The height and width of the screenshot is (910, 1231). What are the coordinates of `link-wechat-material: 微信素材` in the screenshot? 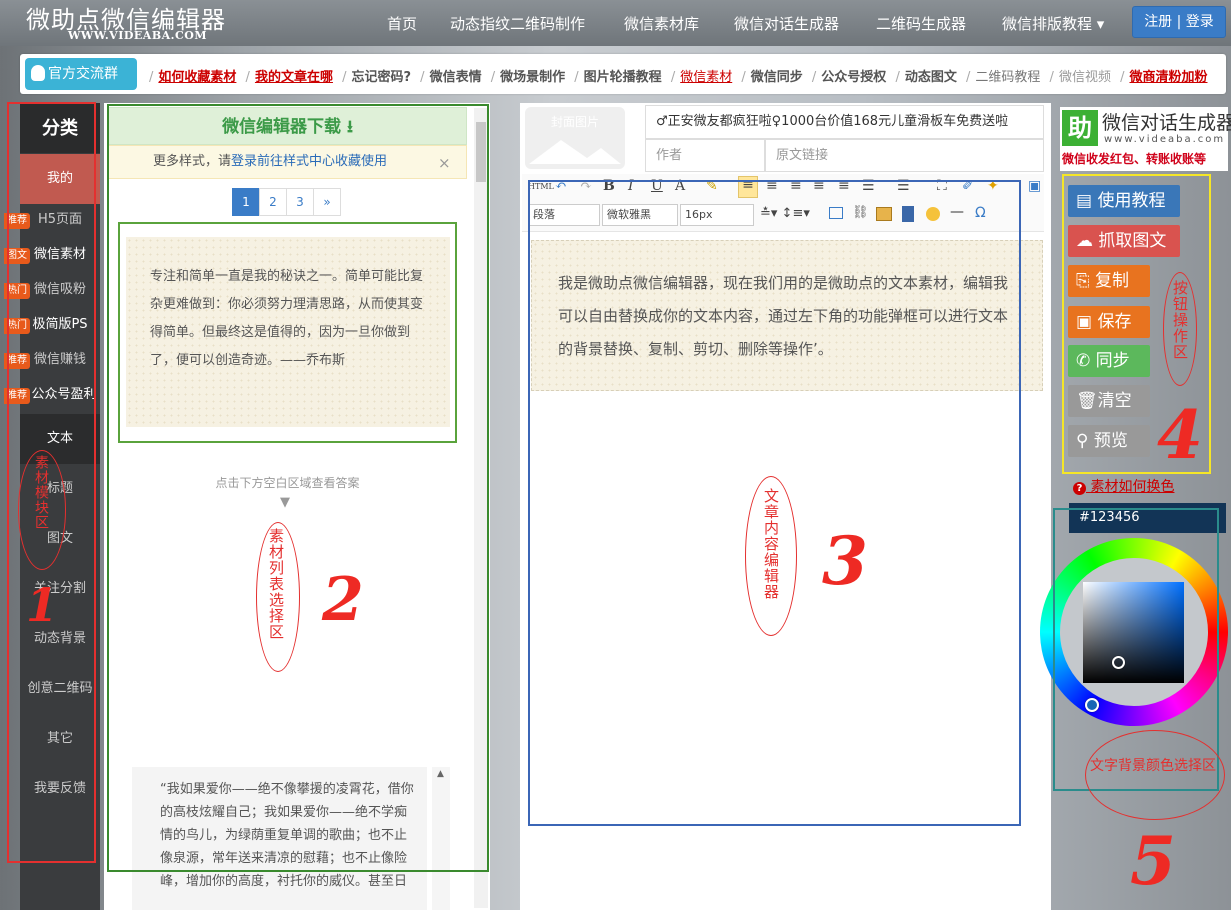 It's located at (706, 77).